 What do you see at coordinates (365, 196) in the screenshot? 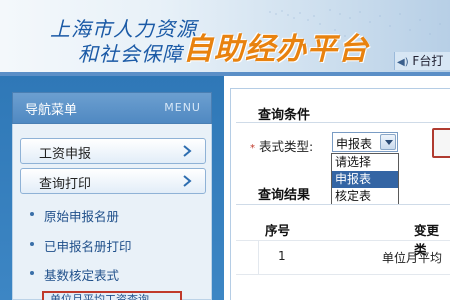
I see `dropdown-option: 核定表` at bounding box center [365, 196].